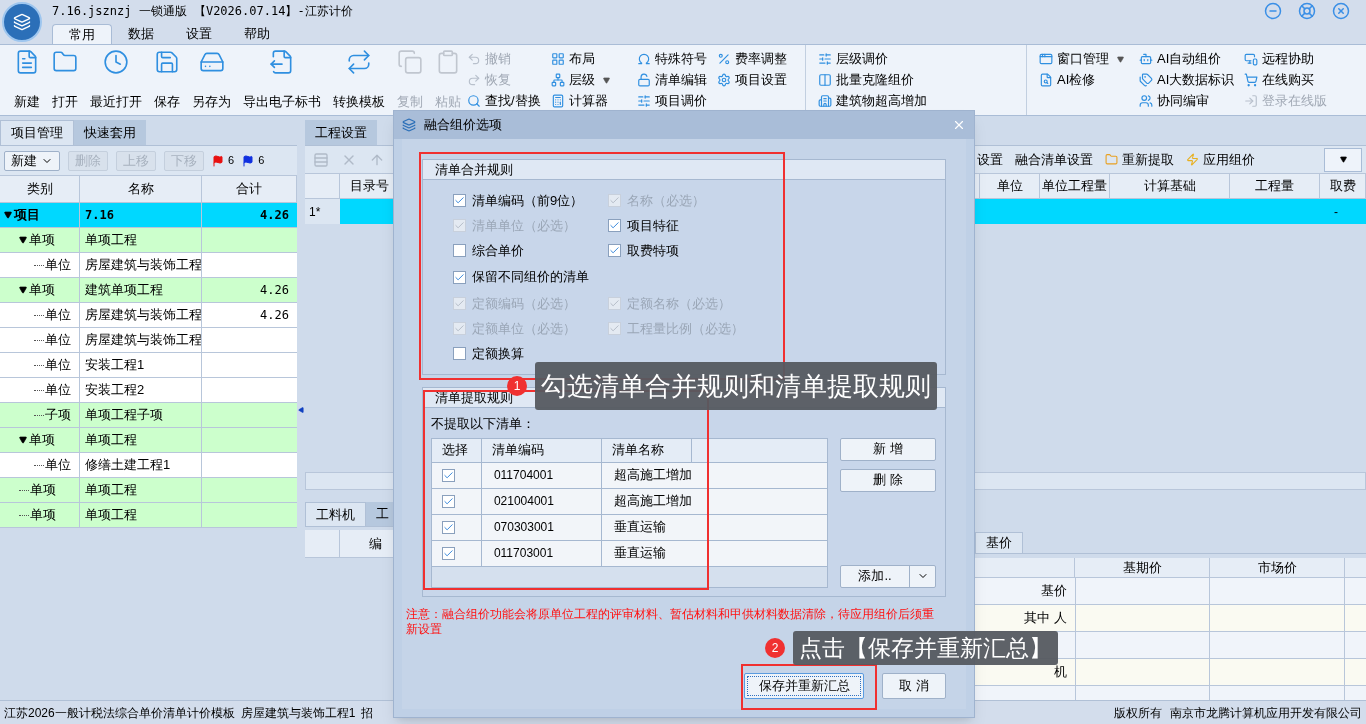  I want to click on column-header: 市场价, so click(1277, 567).